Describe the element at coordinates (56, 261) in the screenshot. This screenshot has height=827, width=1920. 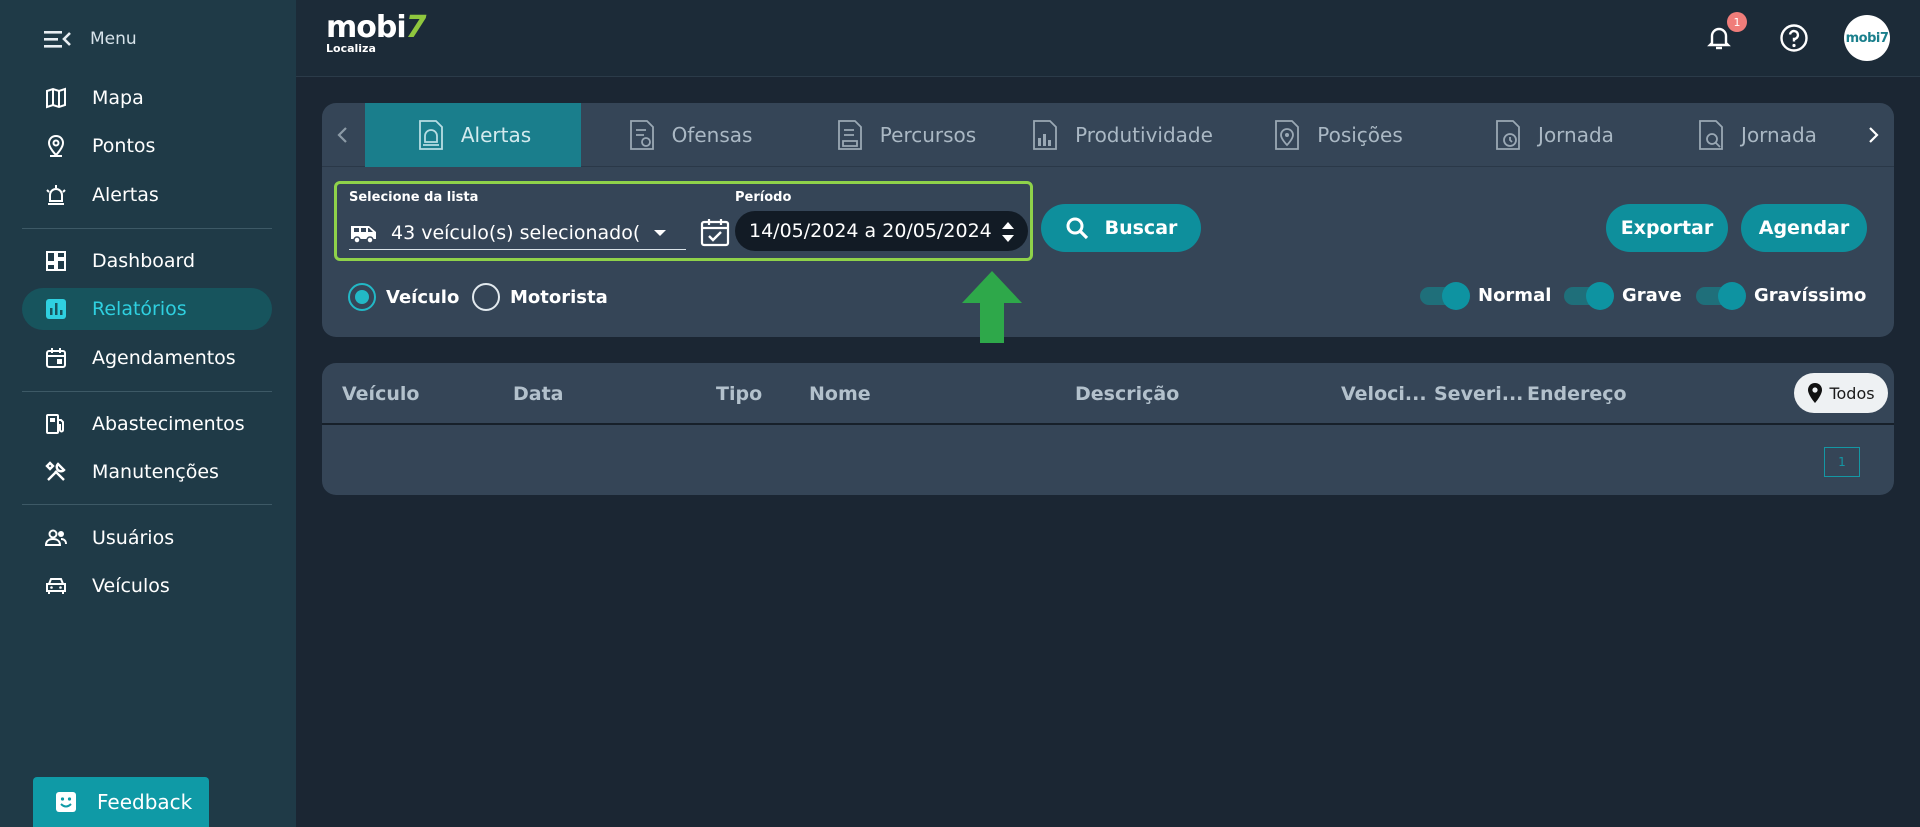
I see `dashboard-icon` at that location.